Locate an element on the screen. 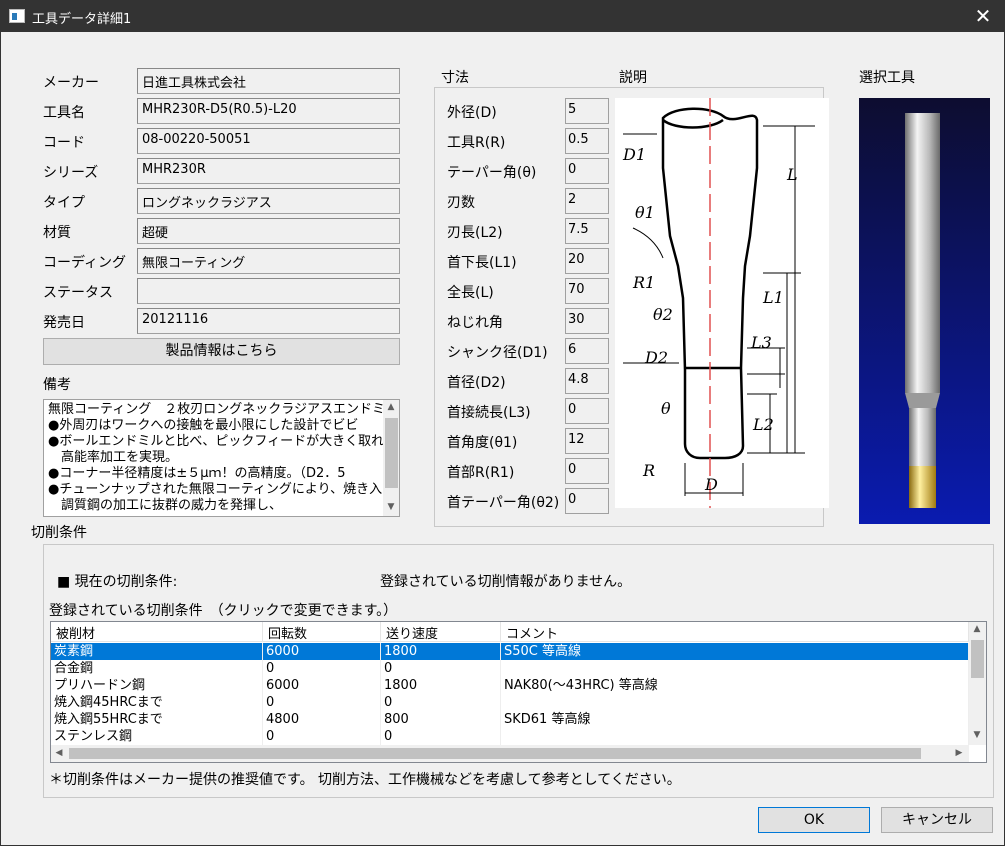  table-cell: 焼入鋼45HRCまで is located at coordinates (157, 702).